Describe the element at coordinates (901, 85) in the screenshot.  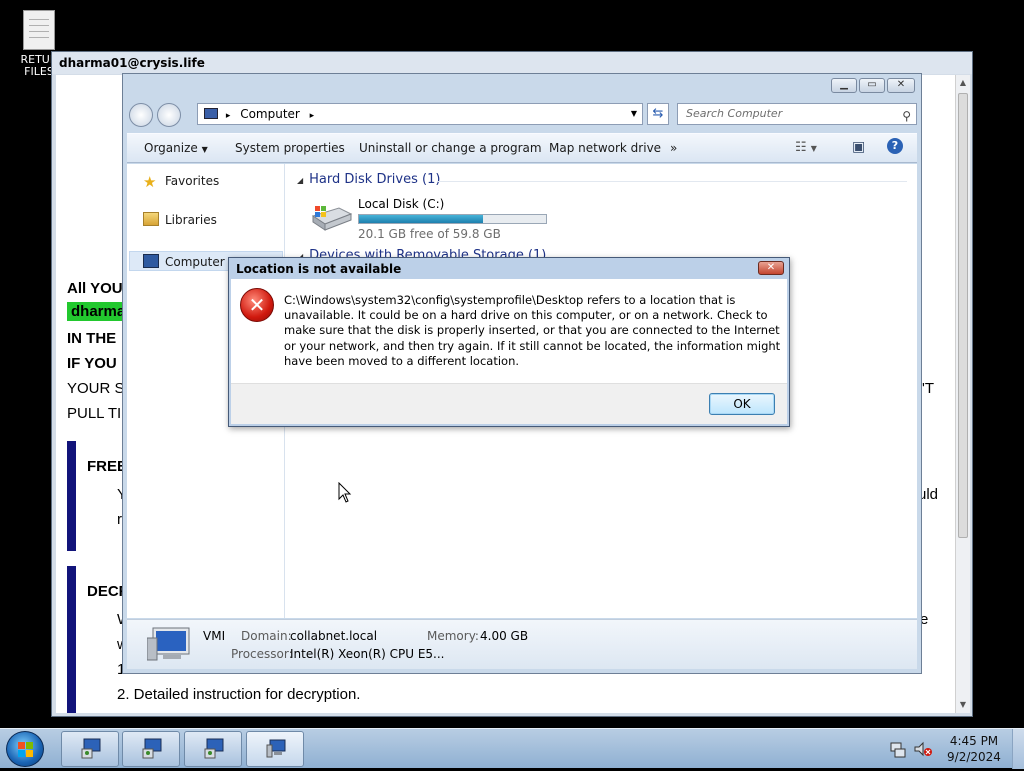
I see `close-icon: ✕` at that location.